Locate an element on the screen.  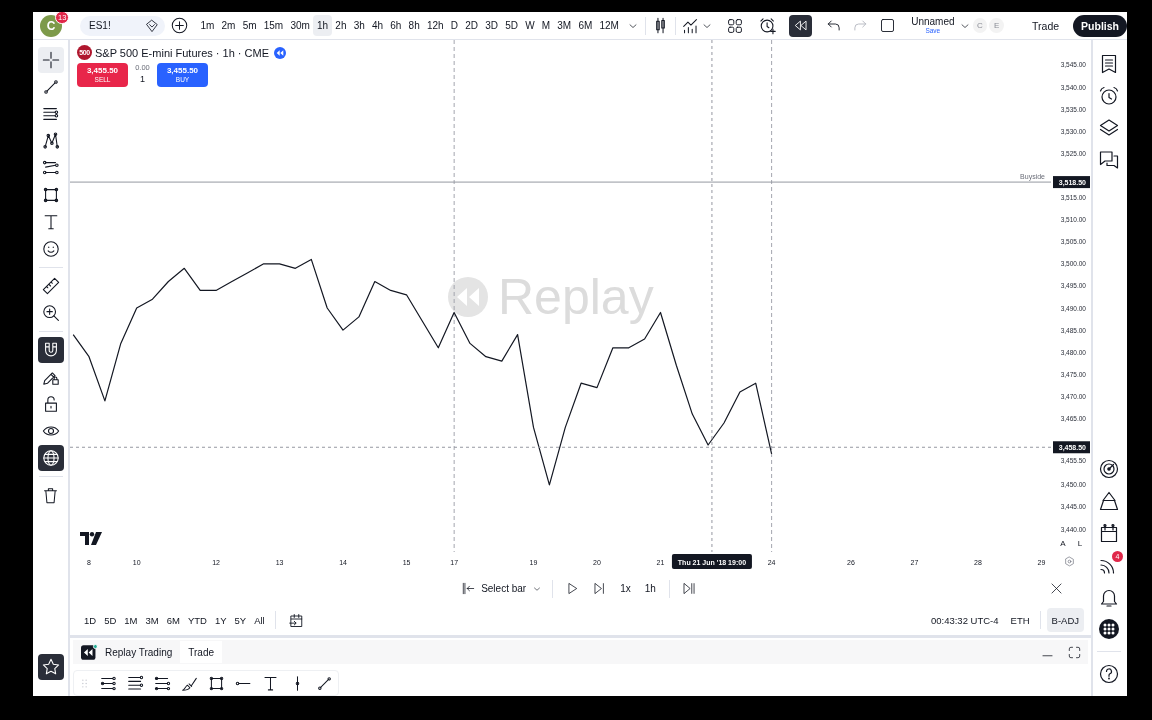
interval-tab: D is located at coordinates (454, 25).